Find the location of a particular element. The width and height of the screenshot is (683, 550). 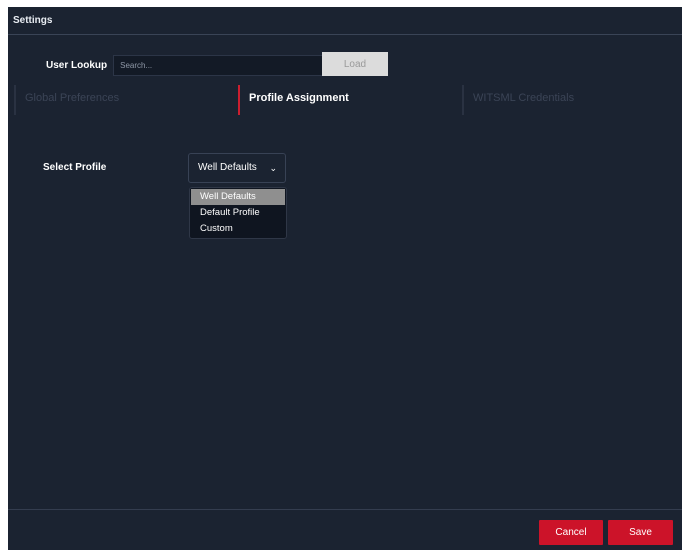

tab-witsml-credentials: WITSML Credentials is located at coordinates (572, 100).